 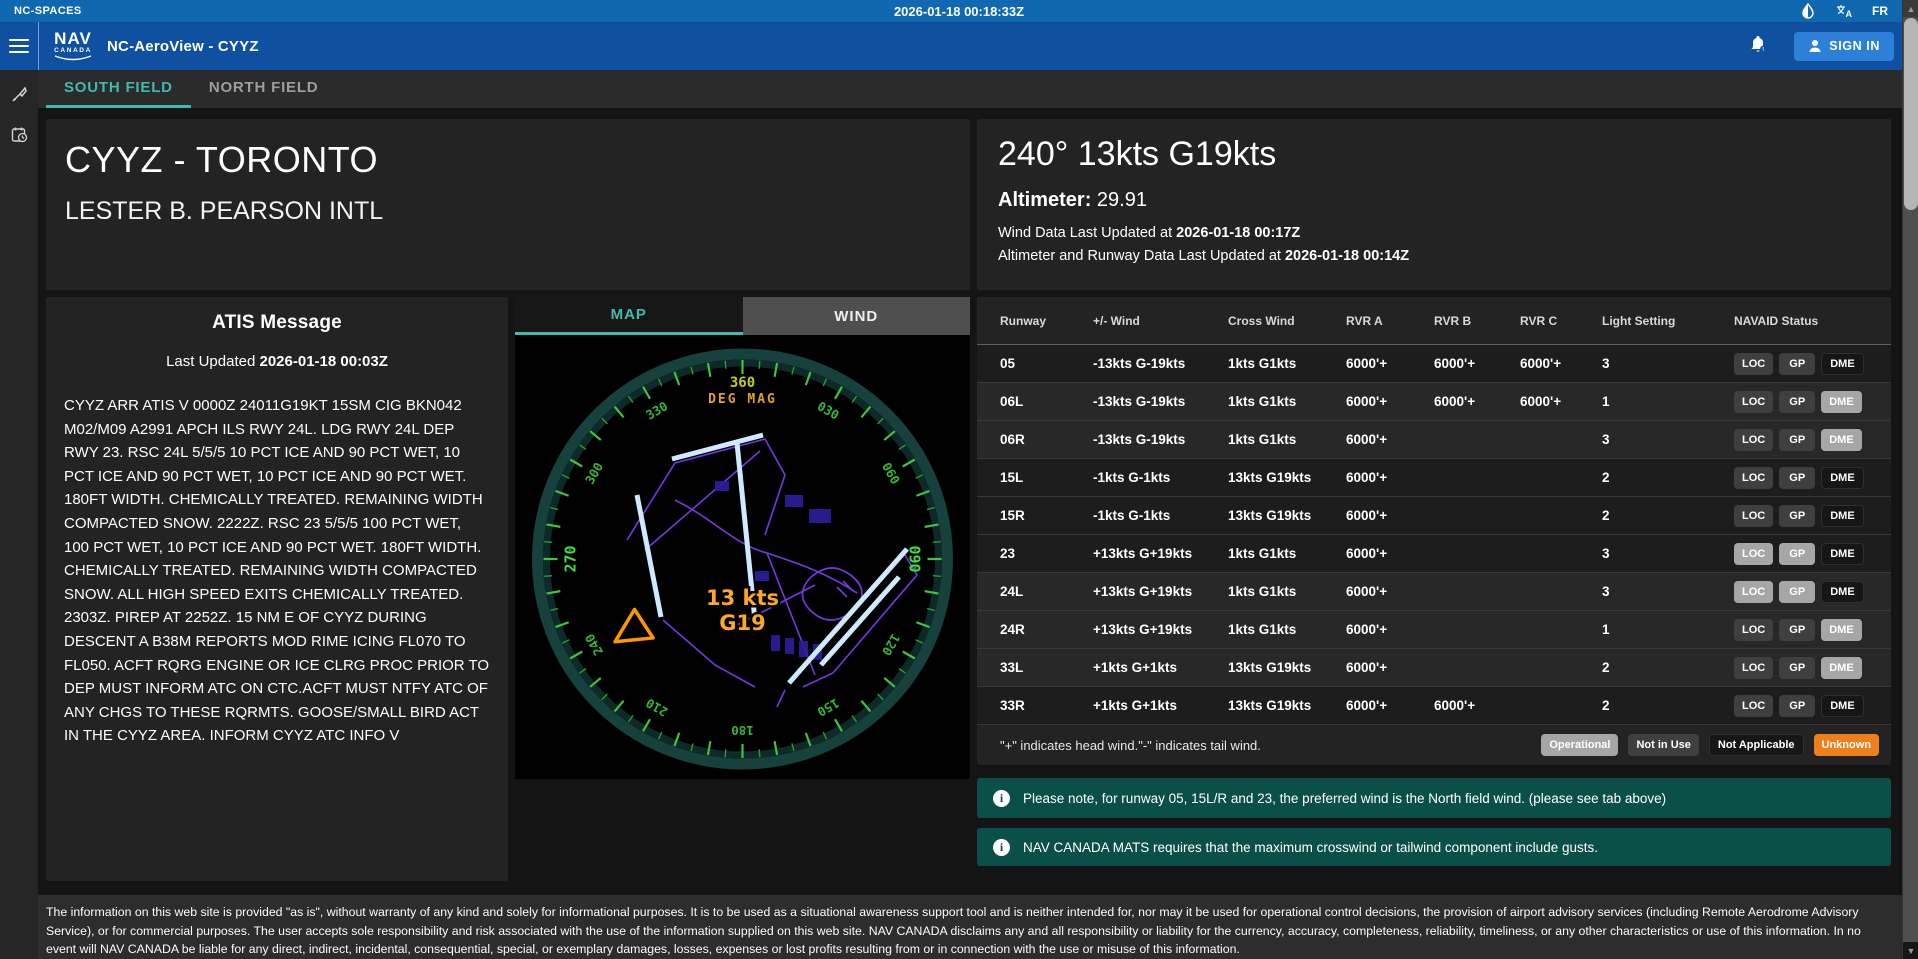 I want to click on tab-map: MAP, so click(x=629, y=316).